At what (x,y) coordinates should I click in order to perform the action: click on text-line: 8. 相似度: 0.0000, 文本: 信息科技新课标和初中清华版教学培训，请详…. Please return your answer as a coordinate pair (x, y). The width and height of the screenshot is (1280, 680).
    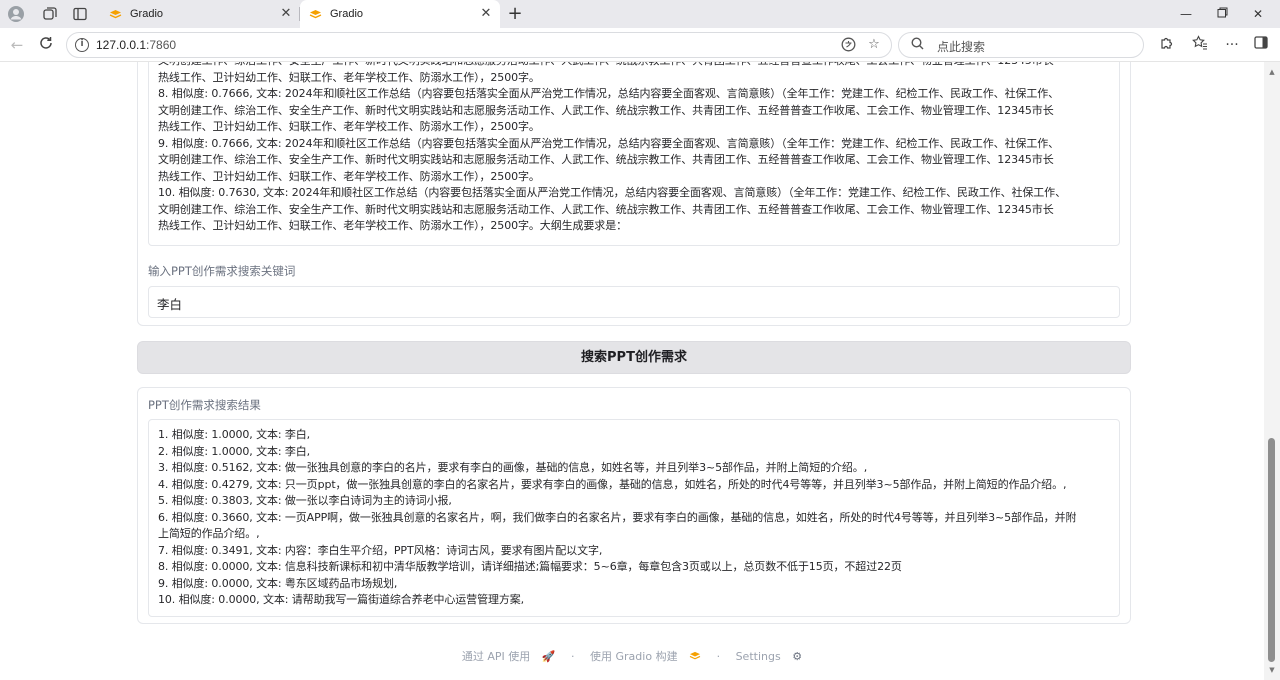
    Looking at the image, I should click on (530, 566).